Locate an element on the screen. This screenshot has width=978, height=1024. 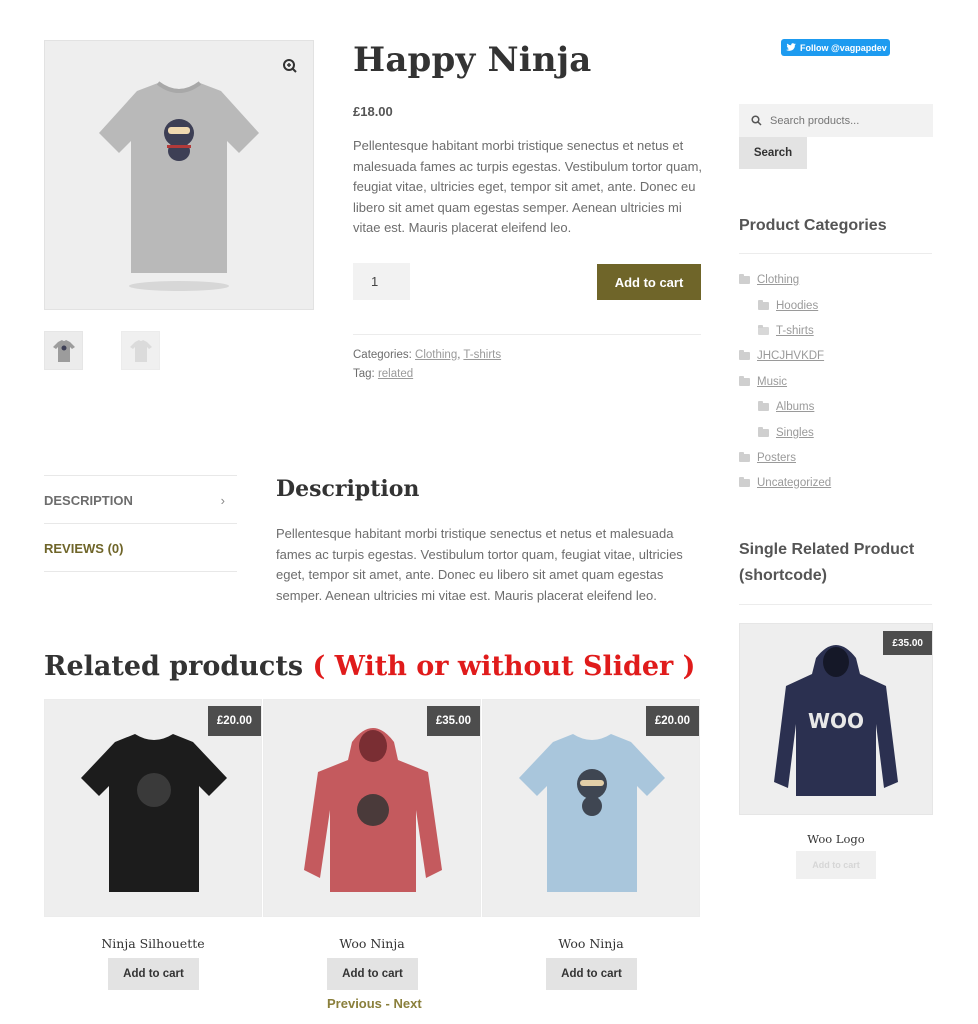
single-add-to-cart-button: Add to cart is located at coordinates (836, 865).